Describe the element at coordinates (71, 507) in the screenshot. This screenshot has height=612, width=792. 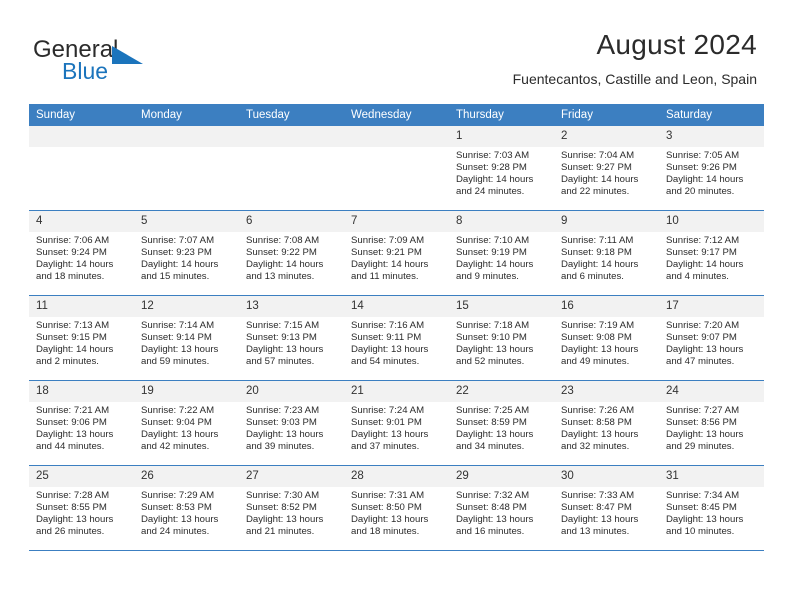
I see `sunset-text: Sunset: 8:55 PM` at that location.